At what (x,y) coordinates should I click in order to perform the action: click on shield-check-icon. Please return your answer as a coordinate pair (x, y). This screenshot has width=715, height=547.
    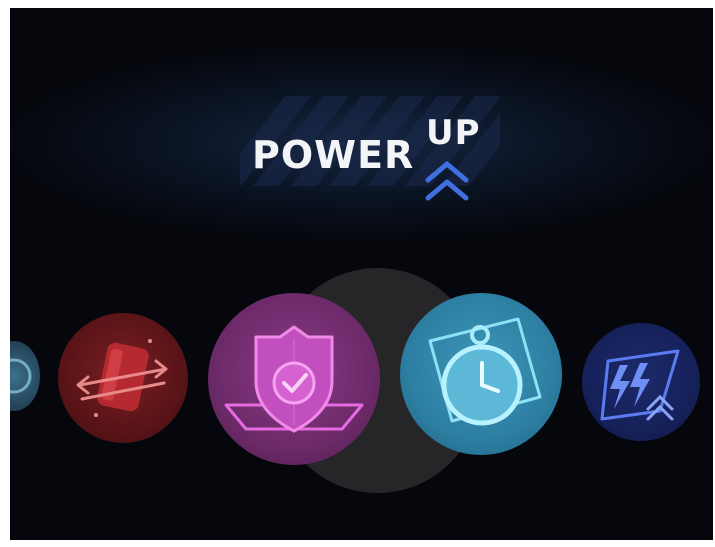
    Looking at the image, I should click on (294, 379).